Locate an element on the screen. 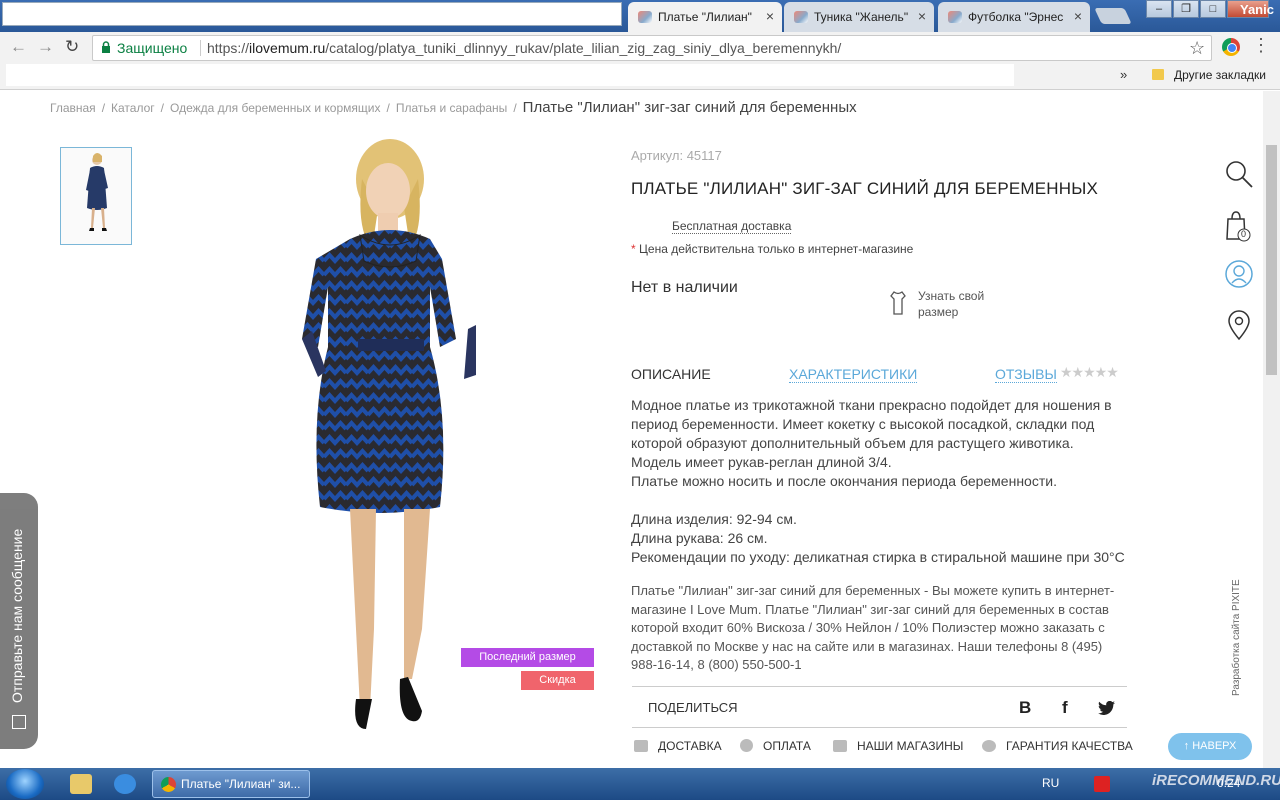 The image size is (1280, 800). tab-ernest: Футболка "Эрнес × is located at coordinates (1014, 17).